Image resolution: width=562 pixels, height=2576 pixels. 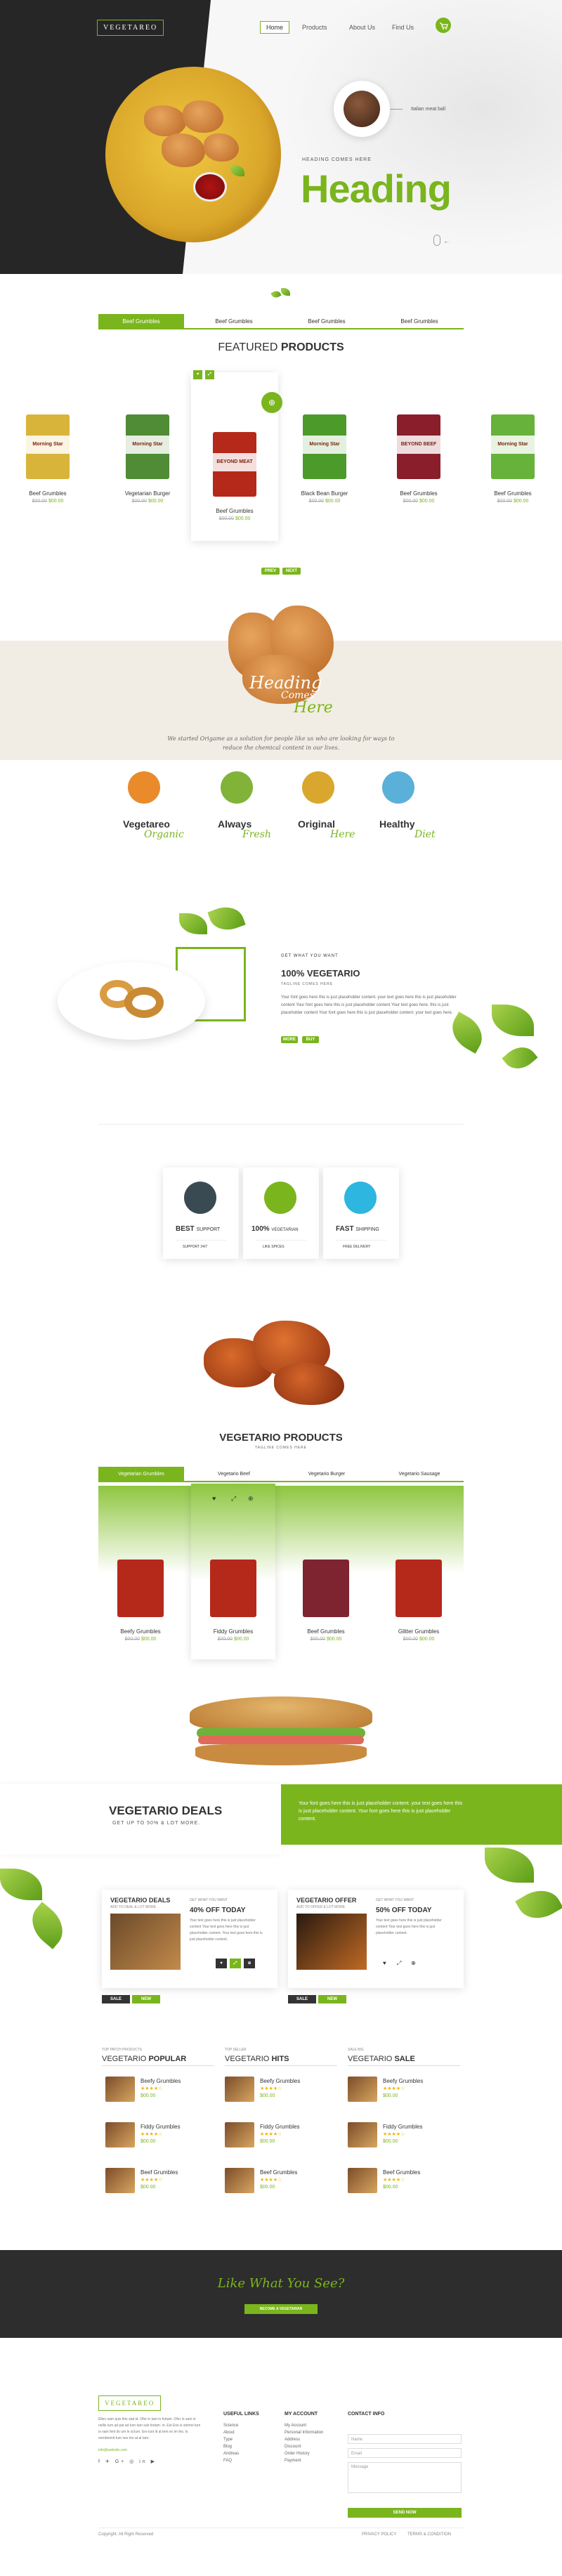 What do you see at coordinates (165, 2091) in the screenshot?
I see `list-1-item-1: Beefy Grumbles ★★★★☆ $00.00` at bounding box center [165, 2091].